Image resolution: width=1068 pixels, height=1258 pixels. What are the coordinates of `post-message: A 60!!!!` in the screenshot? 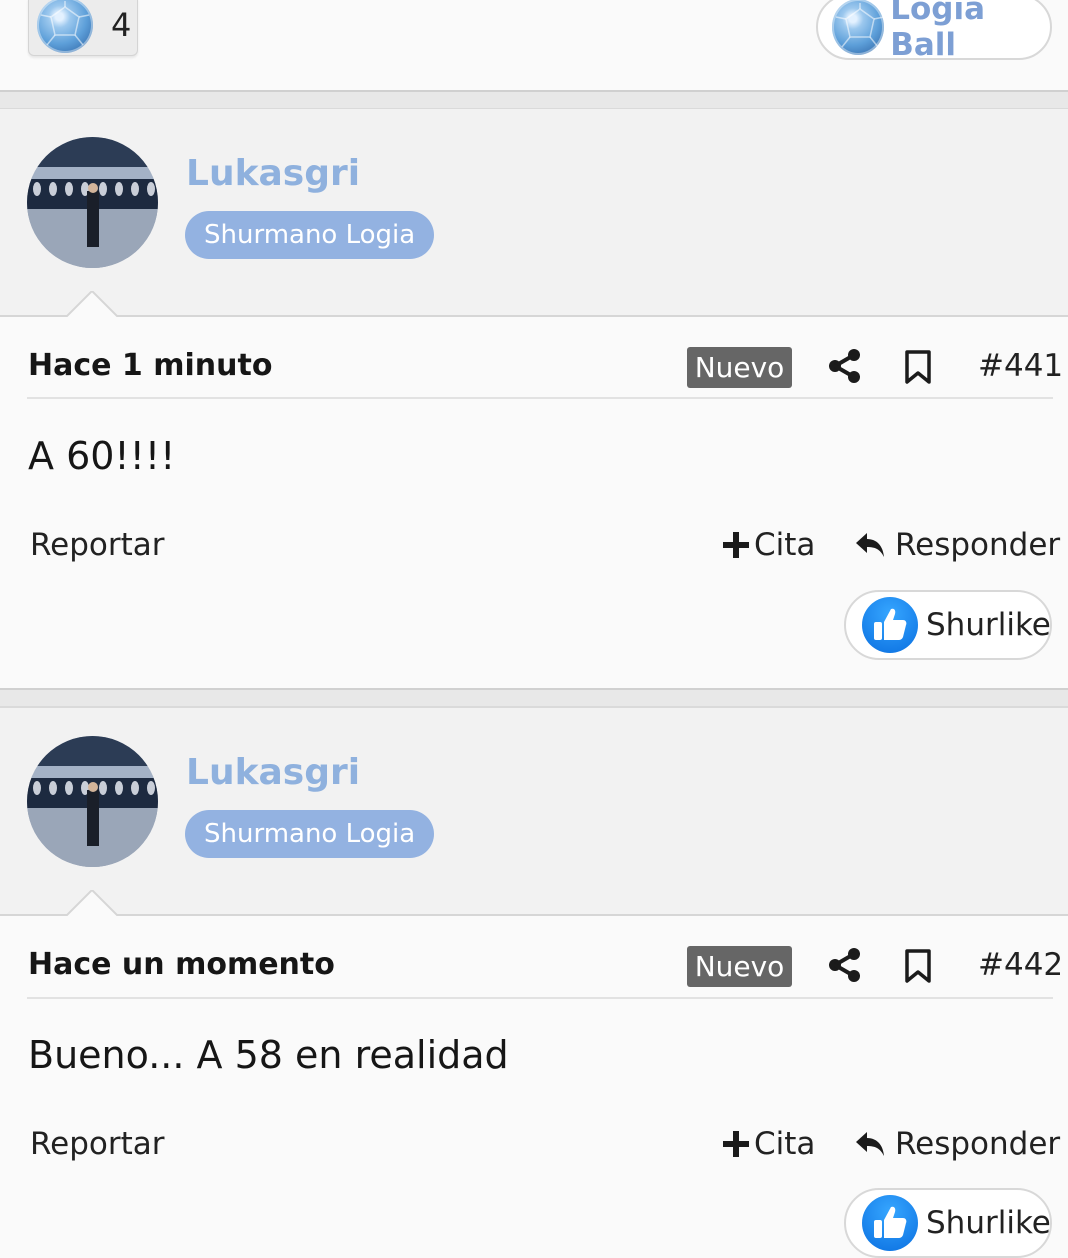 It's located at (102, 456).